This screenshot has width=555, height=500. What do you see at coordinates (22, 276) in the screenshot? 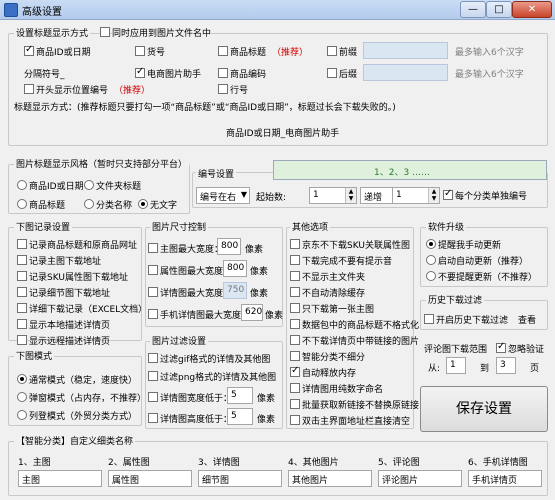
I see `record-3-checkbox` at bounding box center [22, 276].